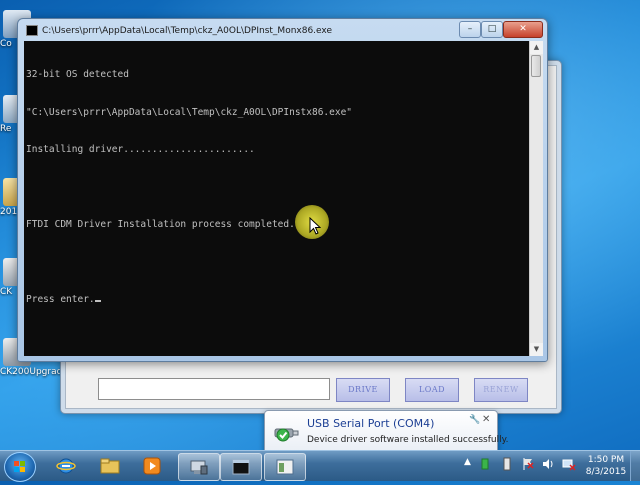 The width and height of the screenshot is (640, 485). What do you see at coordinates (286, 435) in the screenshot?
I see `usb-device-check-icon` at bounding box center [286, 435].